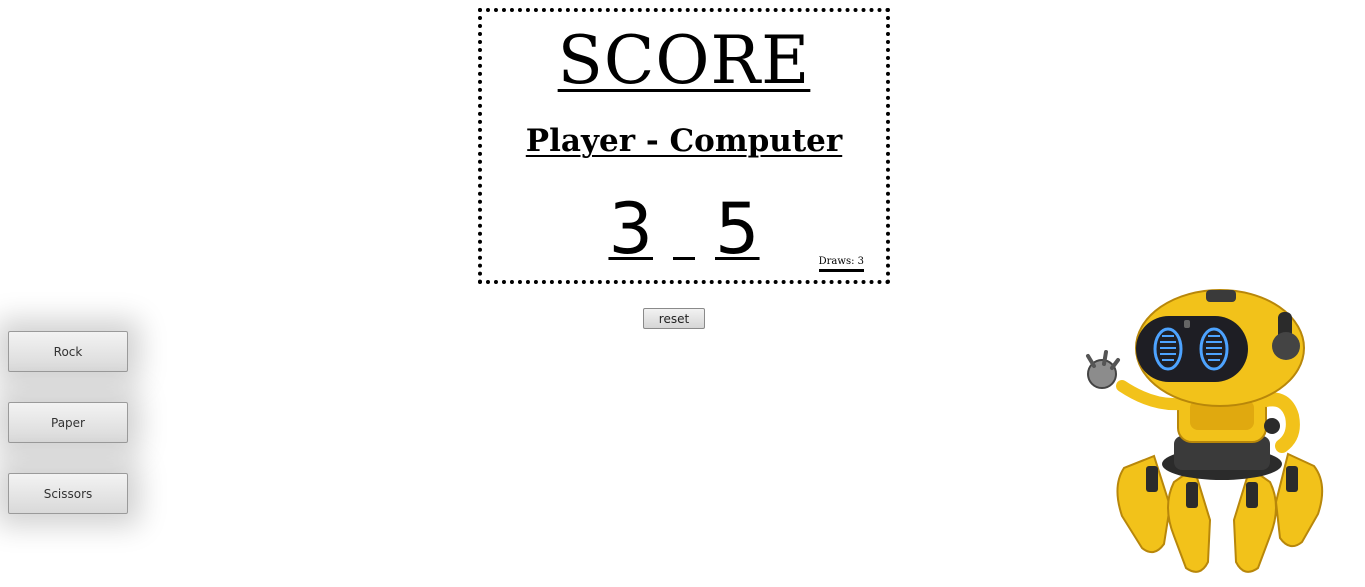 The width and height of the screenshot is (1365, 587). I want to click on draws-count: Draws: 3, so click(841, 264).